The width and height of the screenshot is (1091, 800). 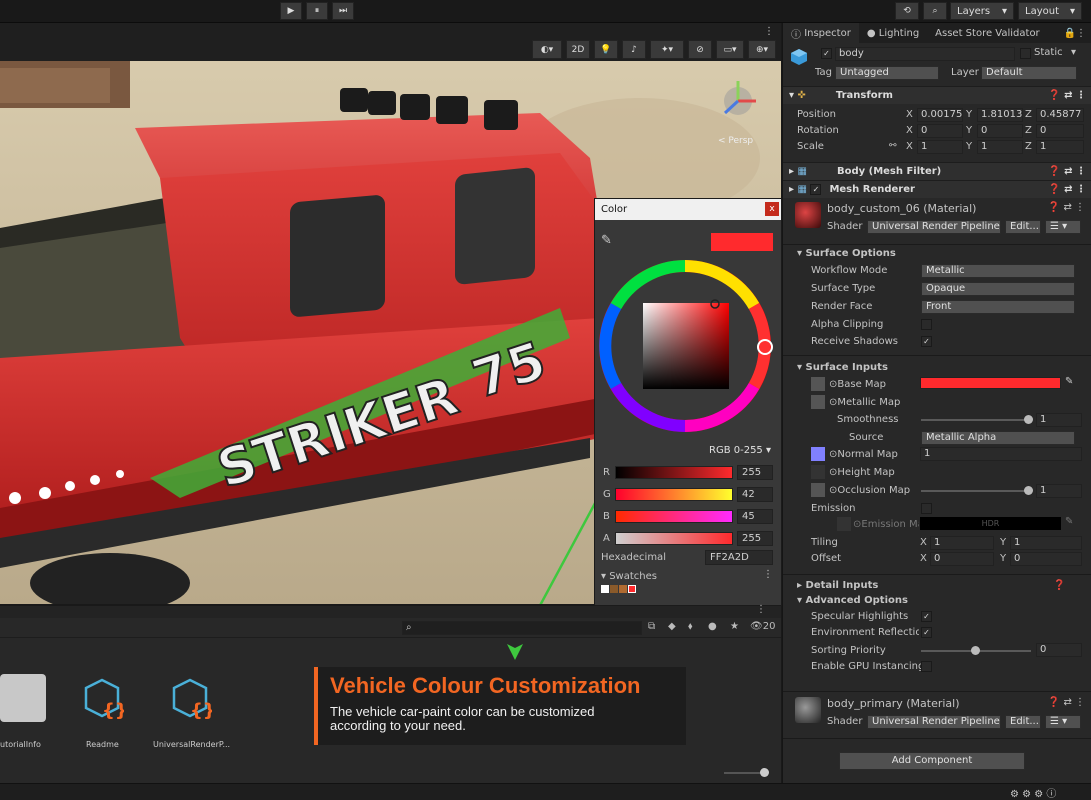 What do you see at coordinates (962, 559) in the screenshot?
I see `offset-x-field: 0` at bounding box center [962, 559].